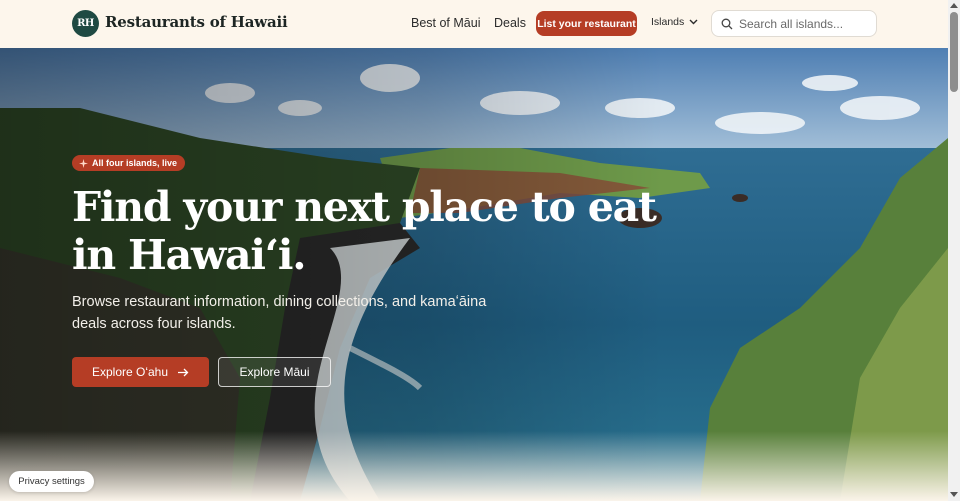 The width and height of the screenshot is (960, 501). Describe the element at coordinates (474, 466) in the screenshot. I see `hero-bottom-fade` at that location.